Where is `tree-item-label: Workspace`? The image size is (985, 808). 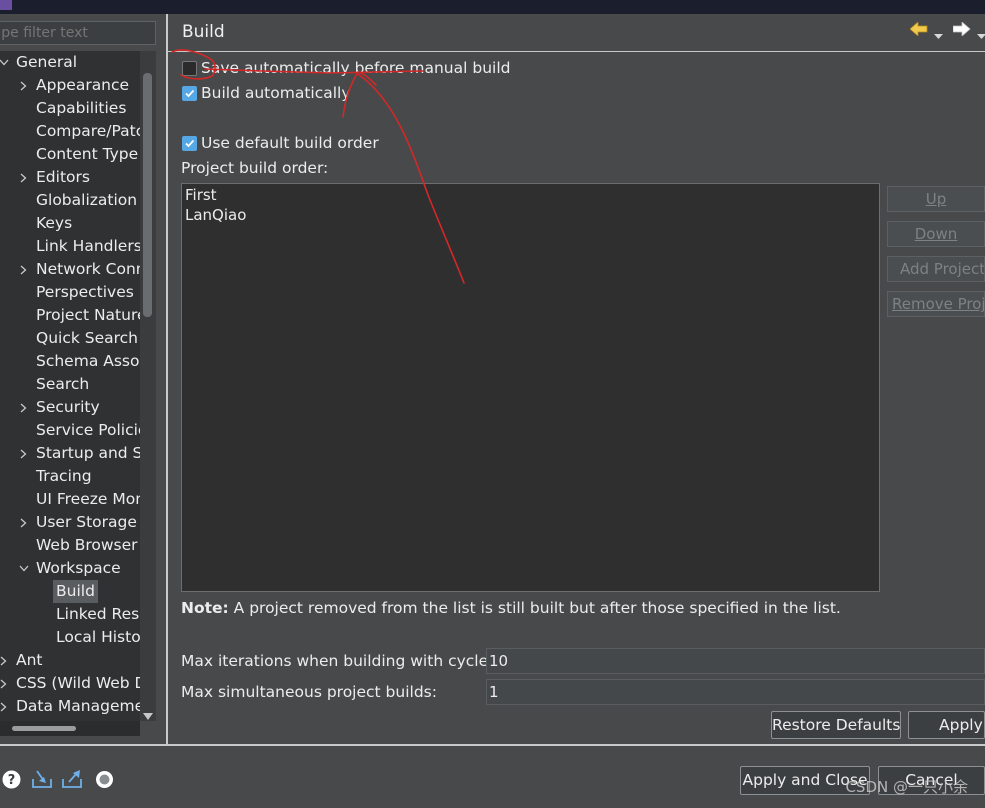
tree-item-label: Workspace is located at coordinates (78, 568).